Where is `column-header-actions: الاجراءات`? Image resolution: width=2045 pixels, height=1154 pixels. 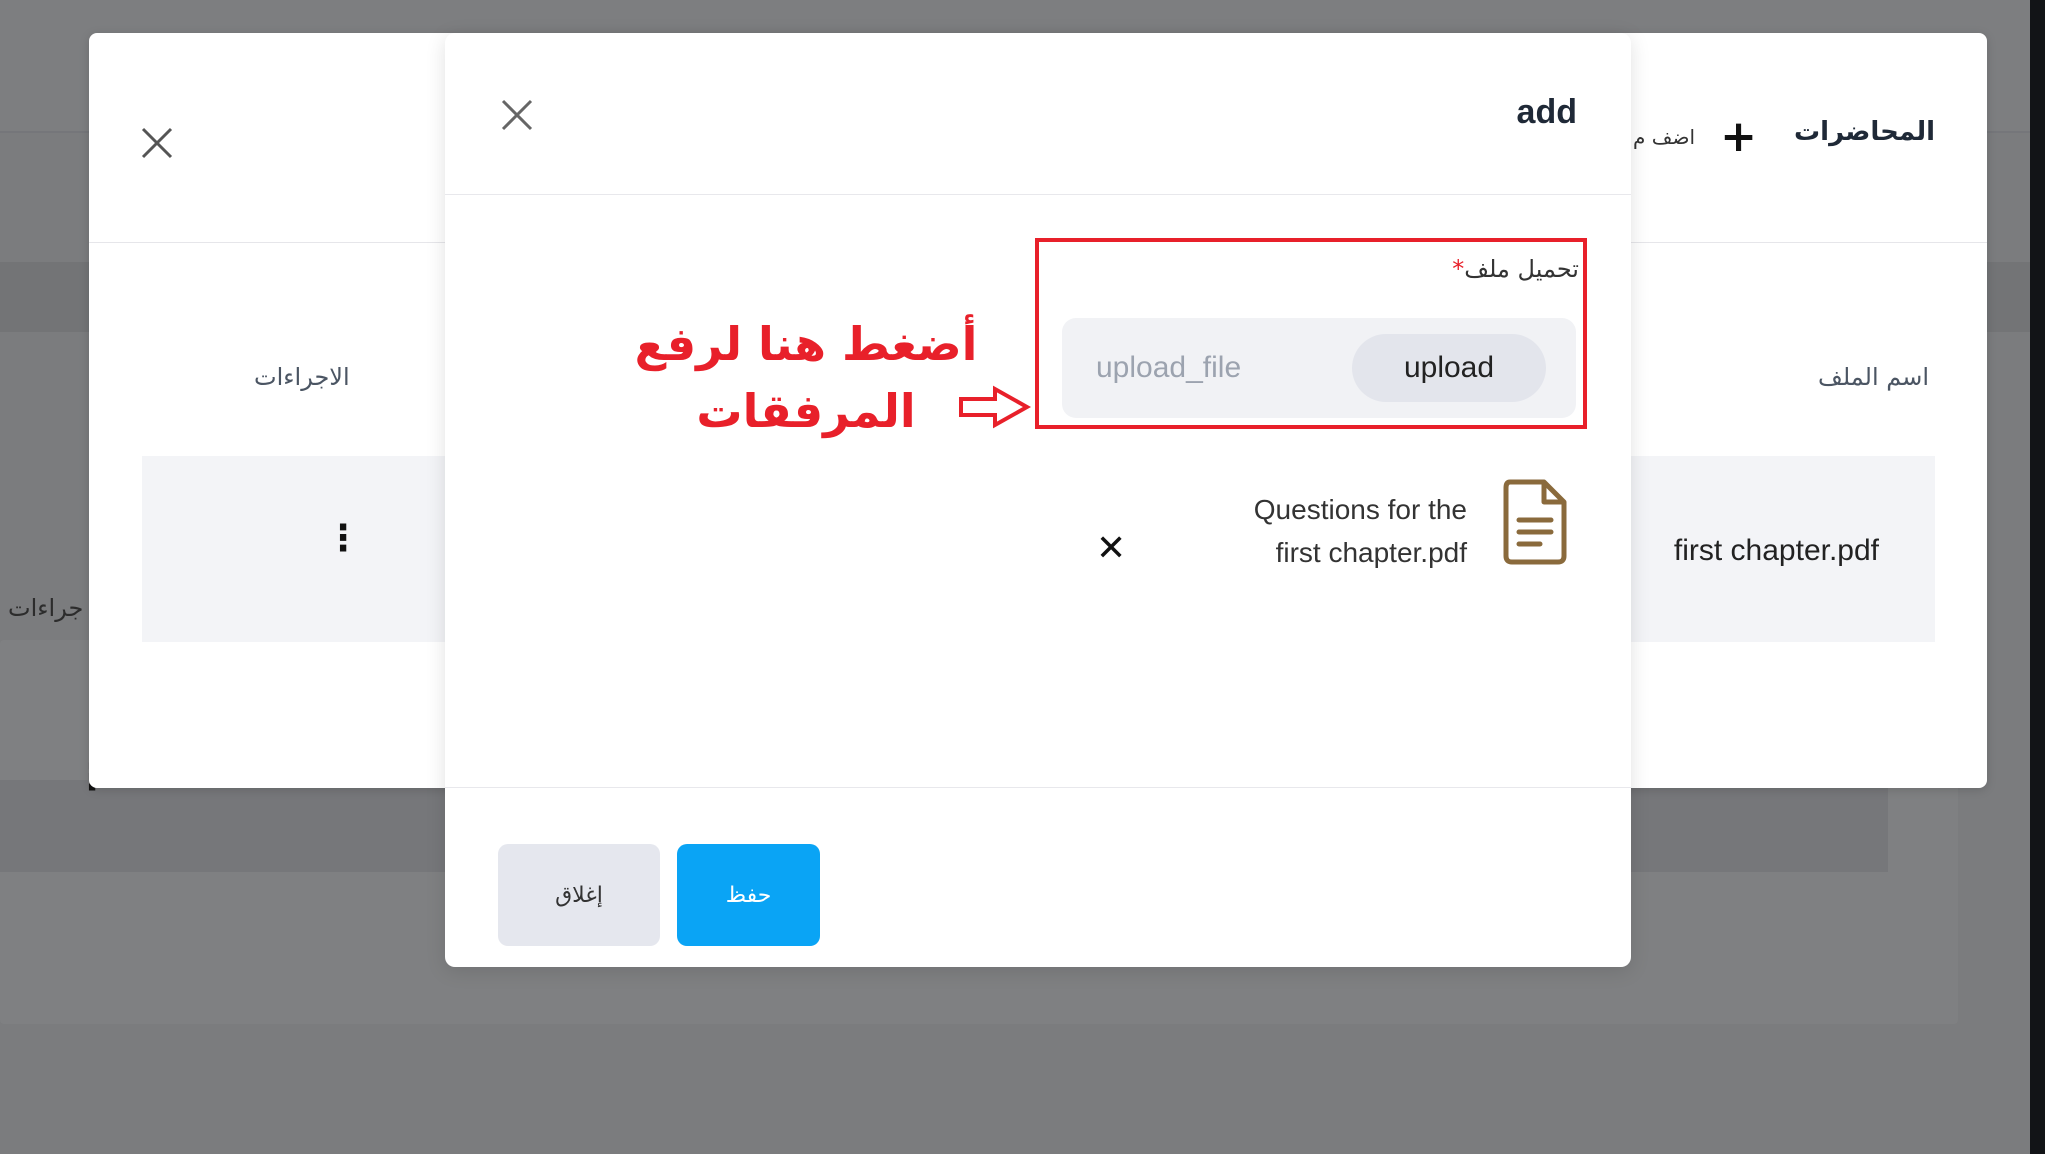
column-header-actions: الاجراءات is located at coordinates (302, 377).